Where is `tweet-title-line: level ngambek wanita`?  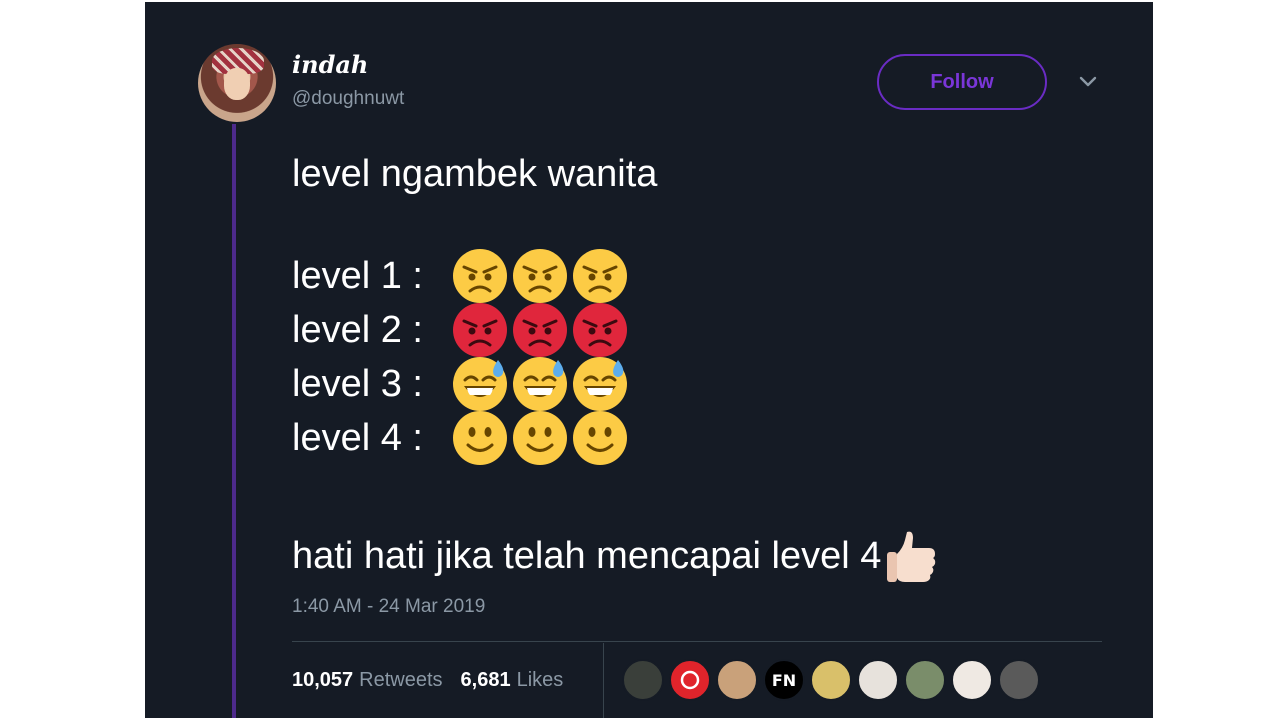
tweet-title-line: level ngambek wanita is located at coordinates (475, 174).